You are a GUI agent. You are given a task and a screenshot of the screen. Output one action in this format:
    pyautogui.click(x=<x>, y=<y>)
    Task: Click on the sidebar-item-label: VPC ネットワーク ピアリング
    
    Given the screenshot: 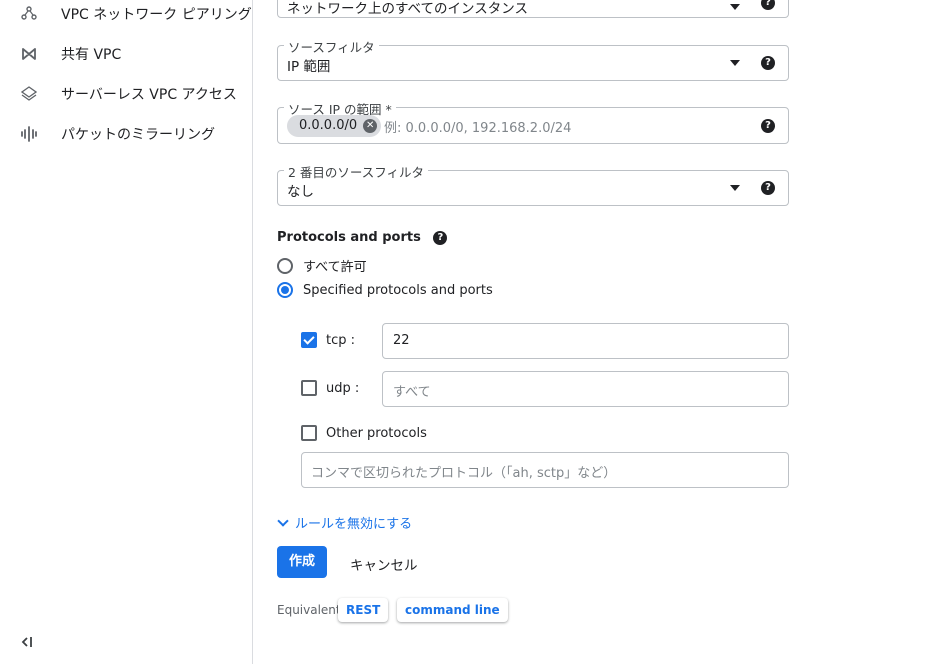 What is the action you would take?
    pyautogui.click(x=156, y=15)
    